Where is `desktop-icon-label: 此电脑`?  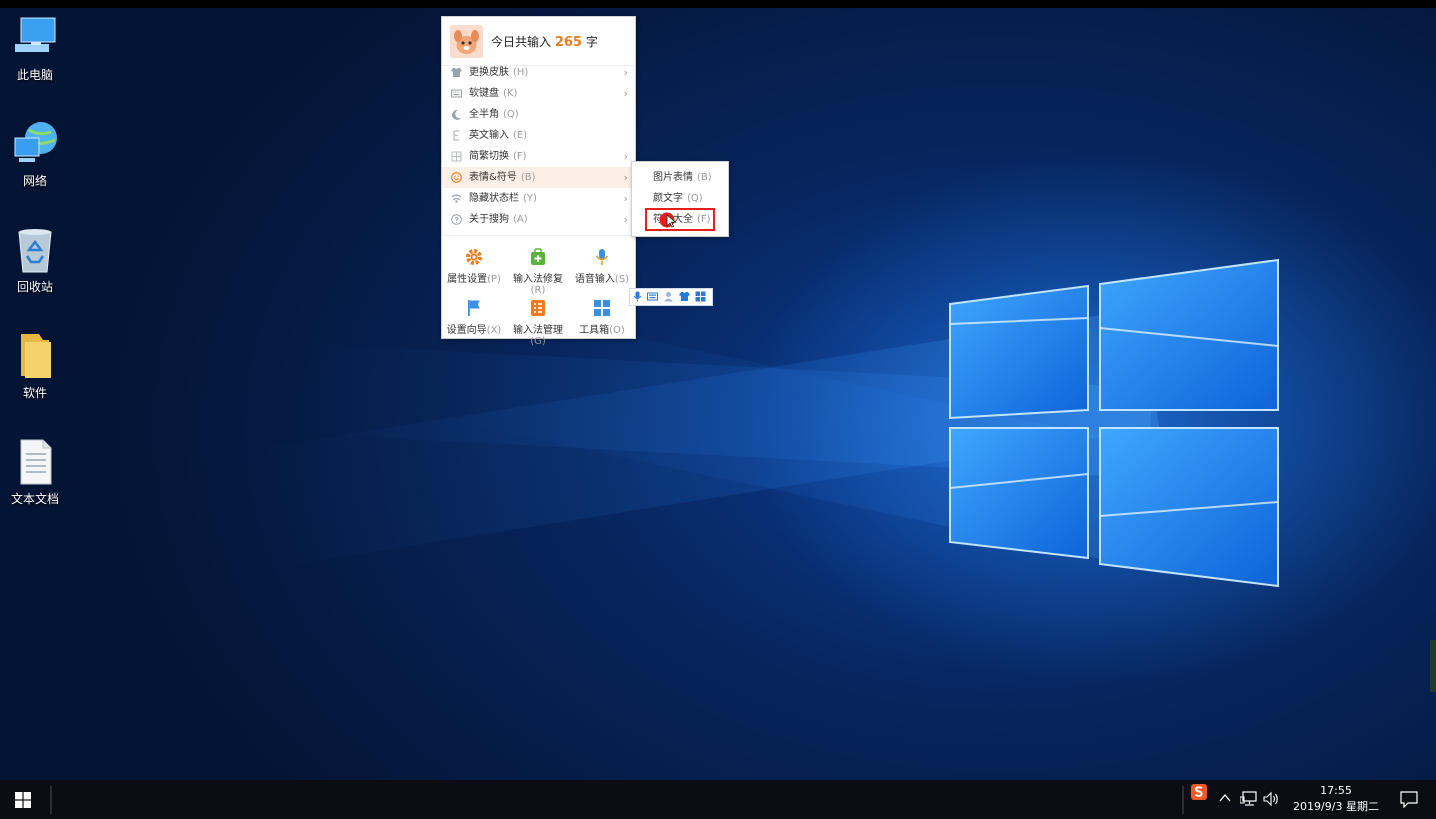 desktop-icon-label: 此电脑 is located at coordinates (34, 75).